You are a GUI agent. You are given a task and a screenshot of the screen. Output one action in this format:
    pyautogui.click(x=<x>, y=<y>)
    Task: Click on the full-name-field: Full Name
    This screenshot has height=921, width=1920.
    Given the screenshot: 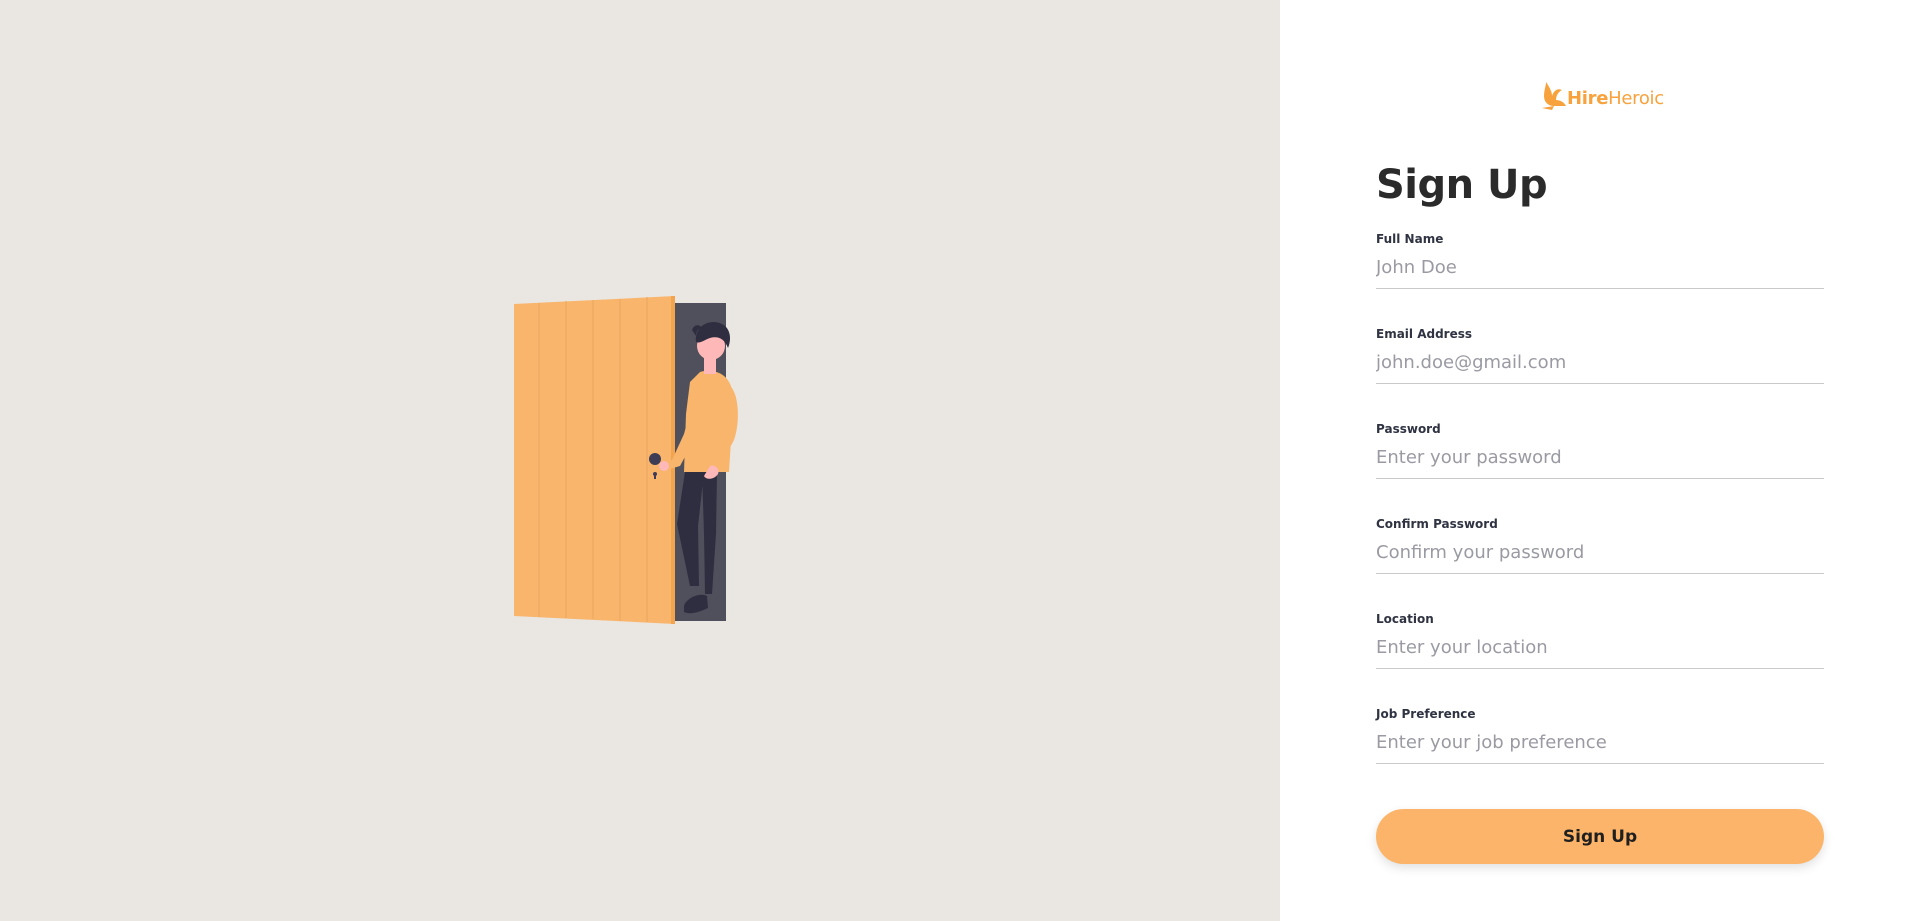 What is the action you would take?
    pyautogui.click(x=1600, y=279)
    